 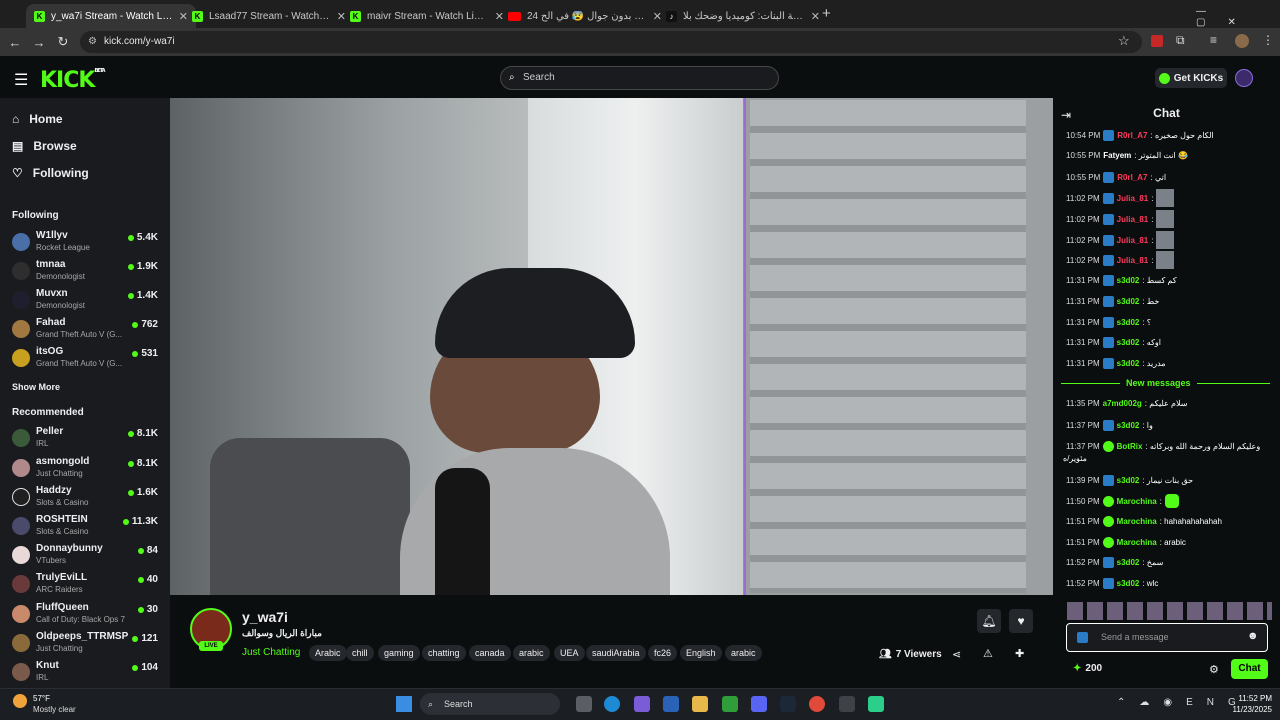 I want to click on app-icon, so click(x=847, y=704).